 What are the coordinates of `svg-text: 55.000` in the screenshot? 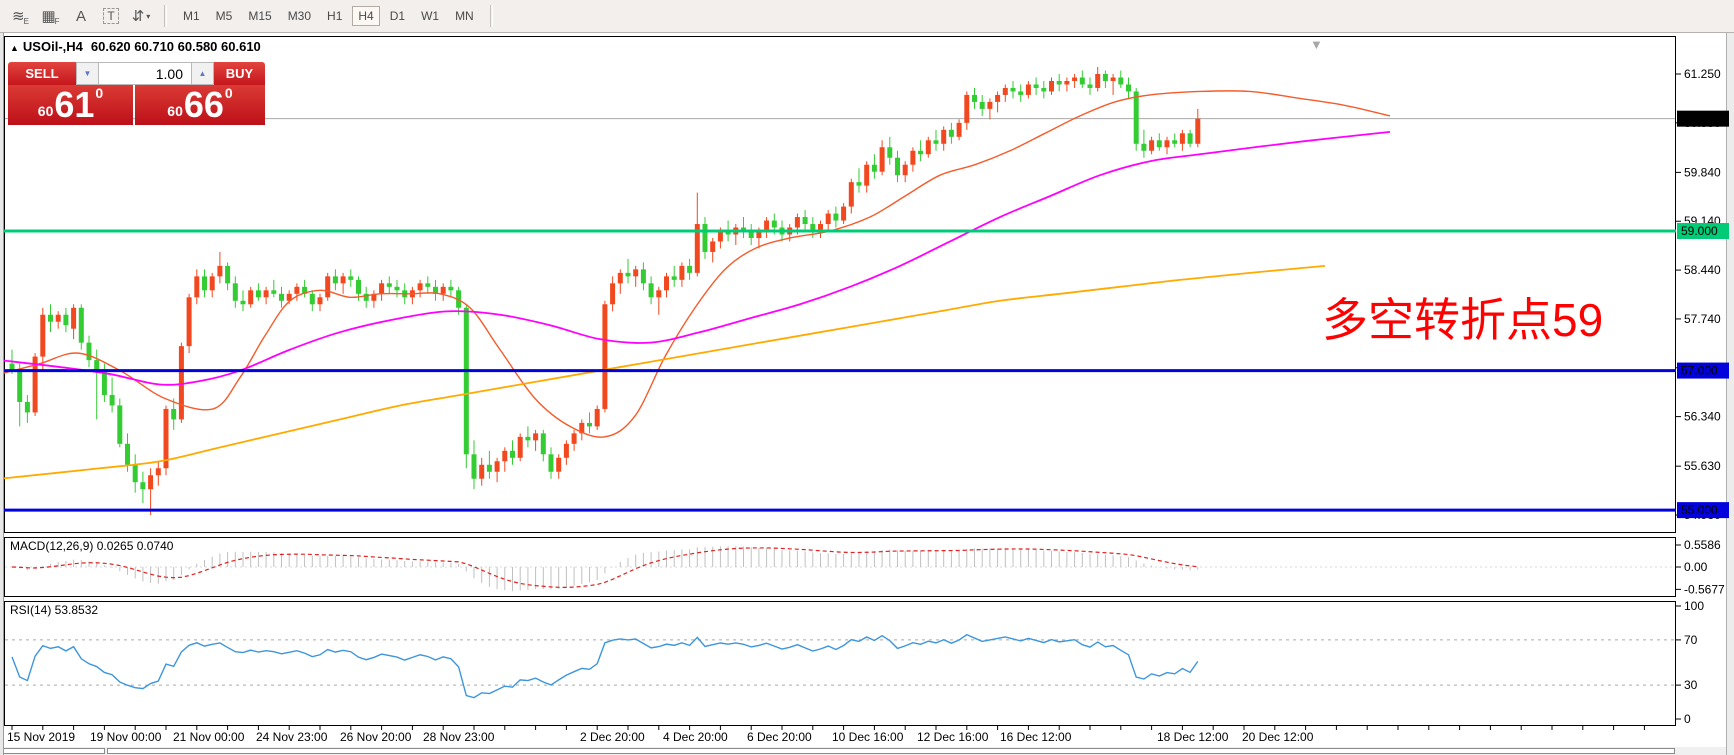 It's located at (1699, 510).